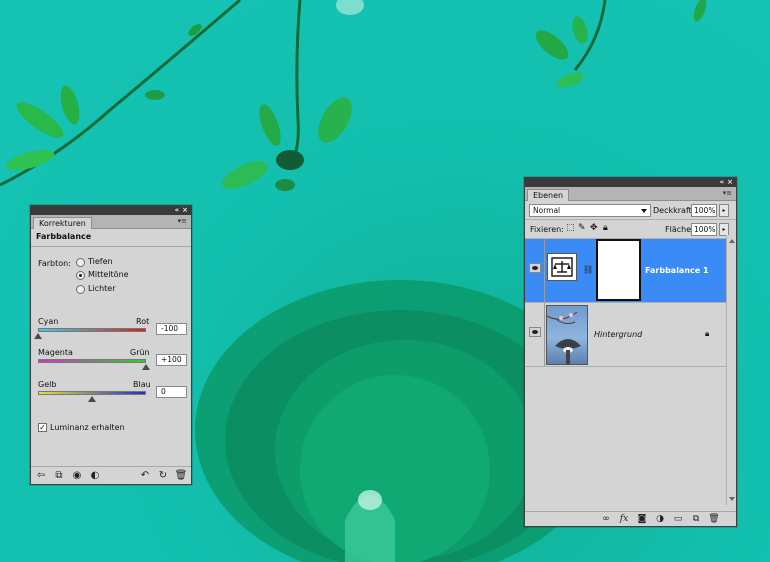 This screenshot has height=562, width=770. Describe the element at coordinates (163, 476) in the screenshot. I see `reset-icon: ↻` at that location.